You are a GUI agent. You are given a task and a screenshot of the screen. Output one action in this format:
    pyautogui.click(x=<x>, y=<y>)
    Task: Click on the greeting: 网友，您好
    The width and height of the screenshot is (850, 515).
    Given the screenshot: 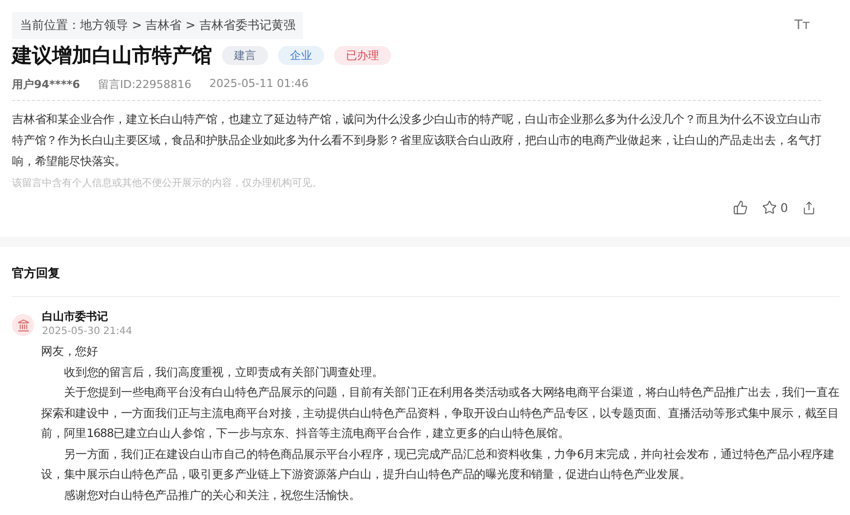 What is the action you would take?
    pyautogui.click(x=70, y=351)
    